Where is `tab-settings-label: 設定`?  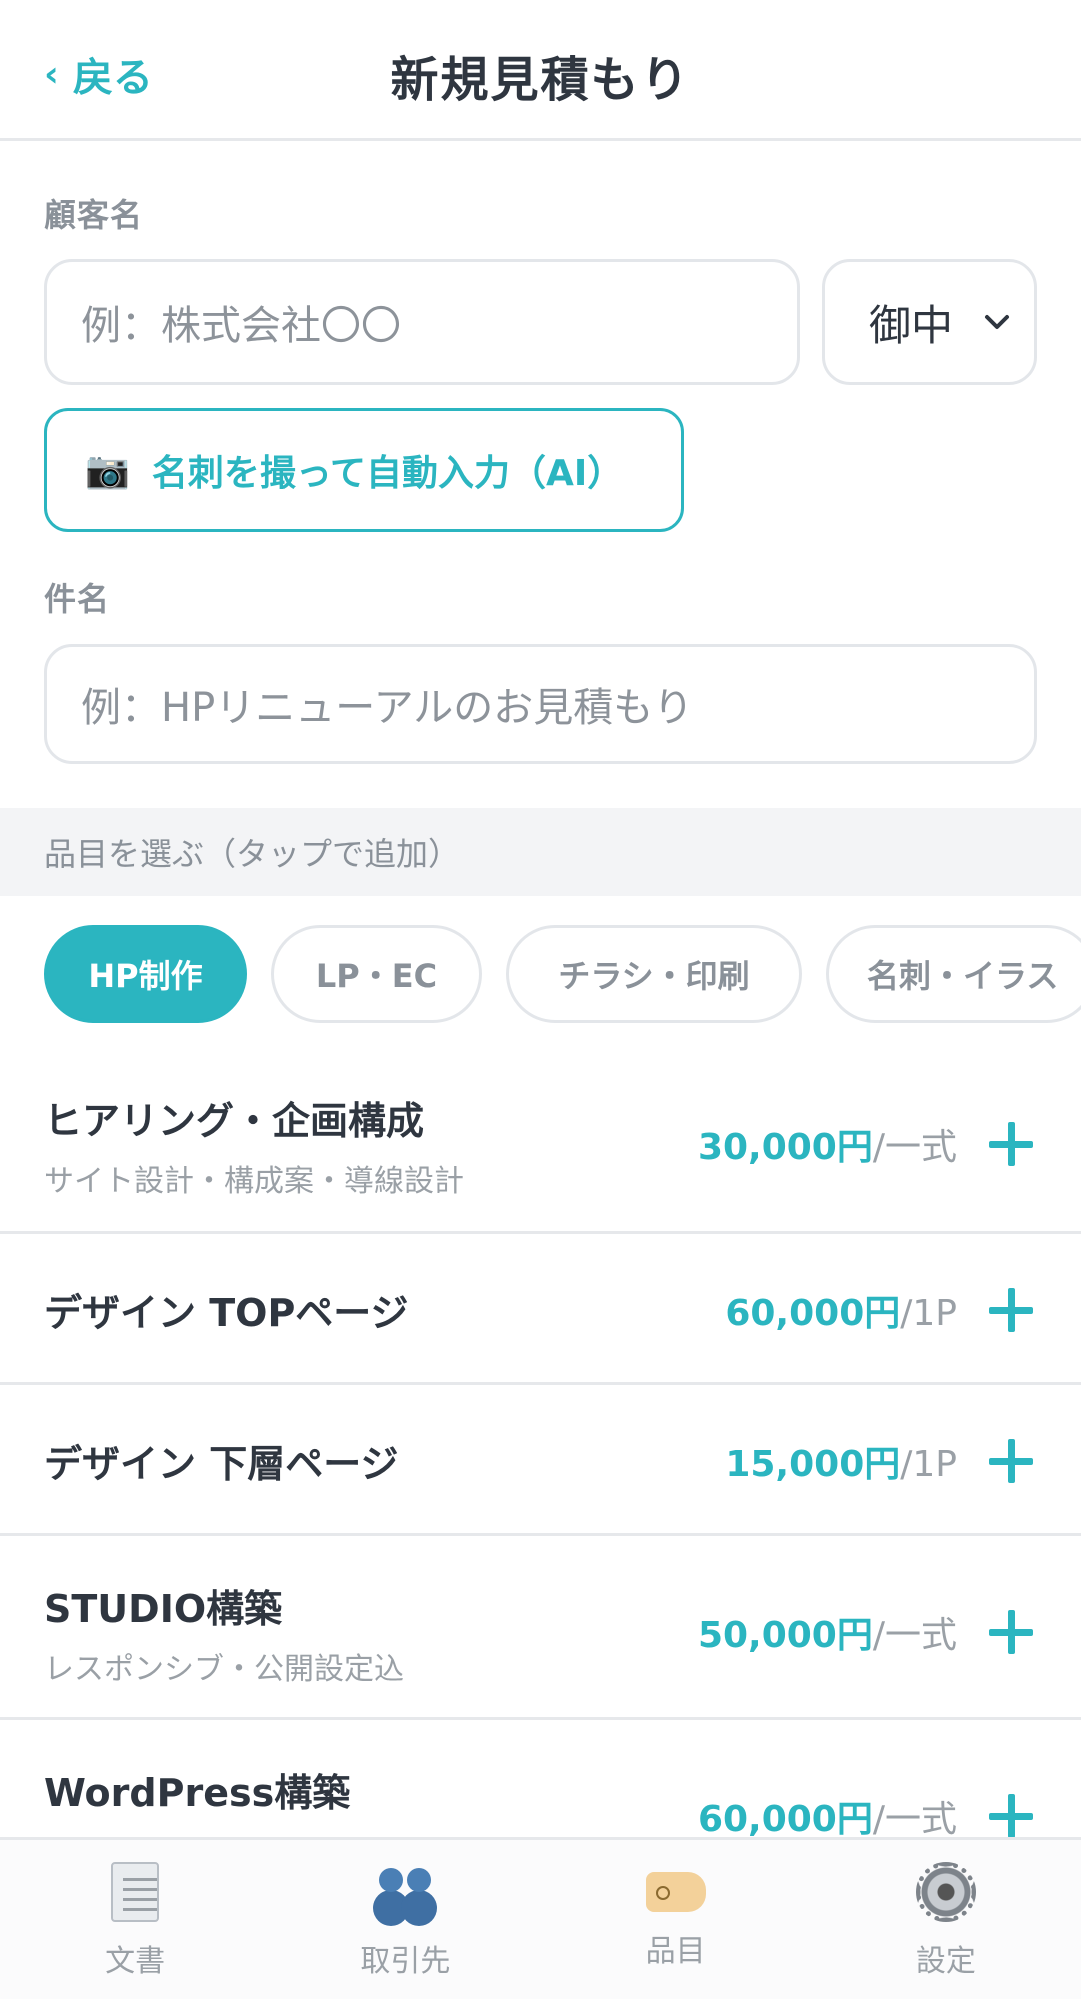
tab-settings-label: 設定 is located at coordinates (945, 1961).